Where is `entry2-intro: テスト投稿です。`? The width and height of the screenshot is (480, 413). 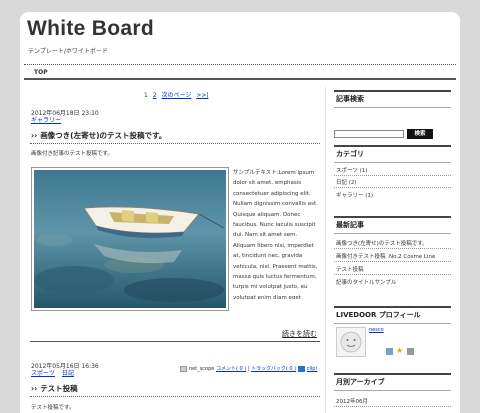 entry2-intro: テスト投稿です。 is located at coordinates (53, 408).